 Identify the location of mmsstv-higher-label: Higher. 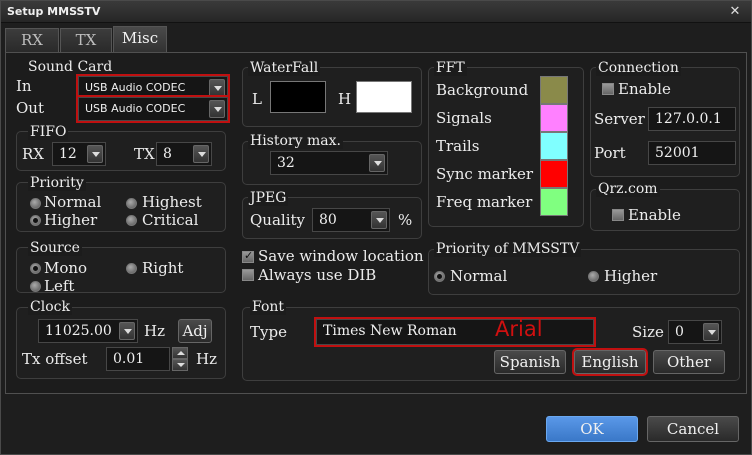
(631, 276).